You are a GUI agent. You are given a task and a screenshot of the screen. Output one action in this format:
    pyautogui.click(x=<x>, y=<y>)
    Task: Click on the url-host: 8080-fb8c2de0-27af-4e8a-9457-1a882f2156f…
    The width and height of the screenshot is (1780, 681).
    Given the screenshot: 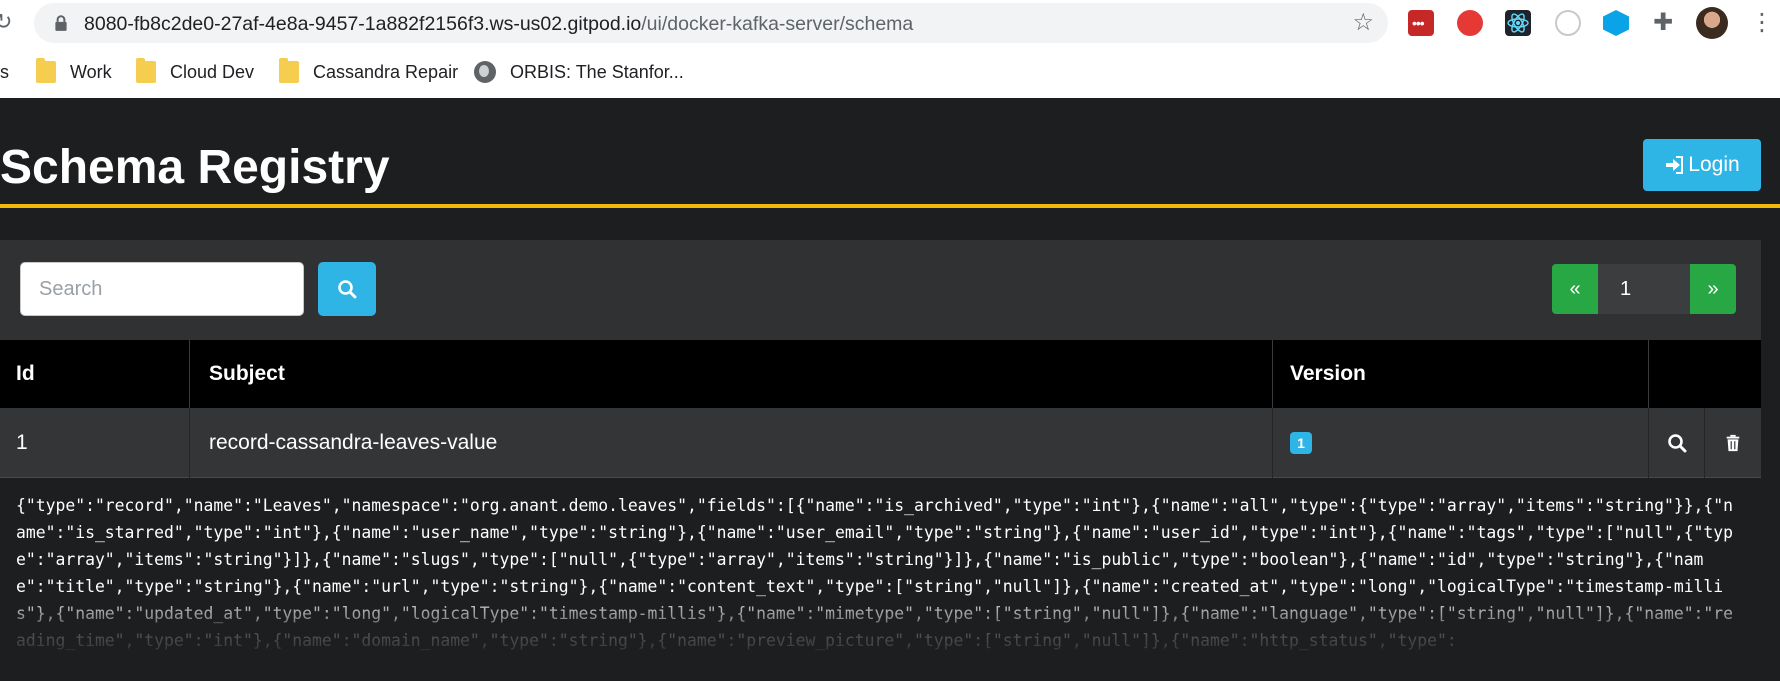 What is the action you would take?
    pyautogui.click(x=363, y=24)
    